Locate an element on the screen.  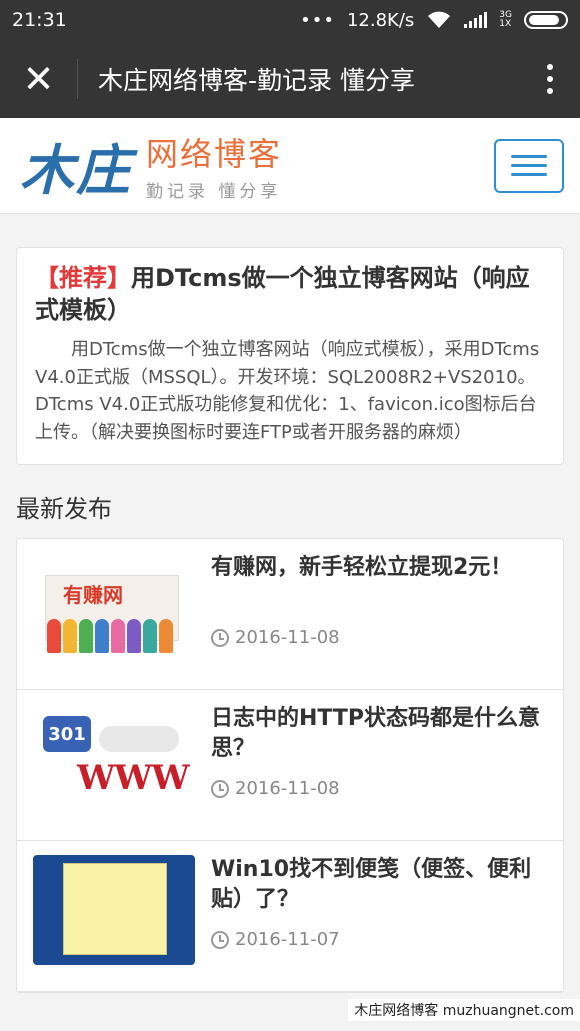
browser-title-bar: ✕ 木庄网络博客-勤记录 懂分享 is located at coordinates (290, 79).